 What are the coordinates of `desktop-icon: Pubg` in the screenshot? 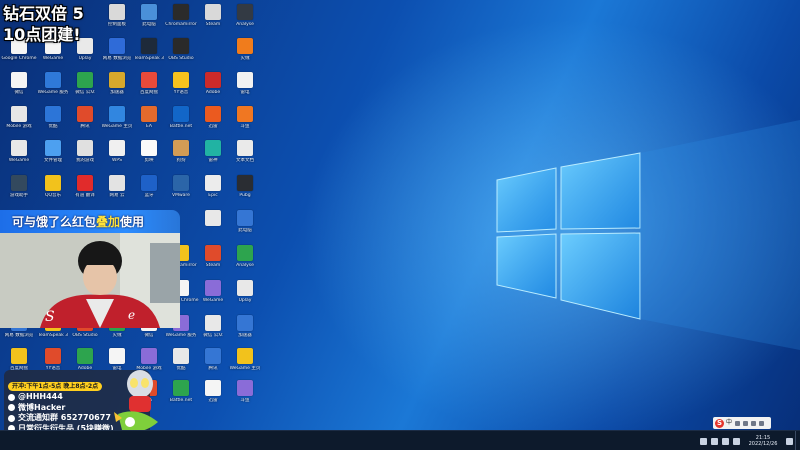 It's located at (245, 191).